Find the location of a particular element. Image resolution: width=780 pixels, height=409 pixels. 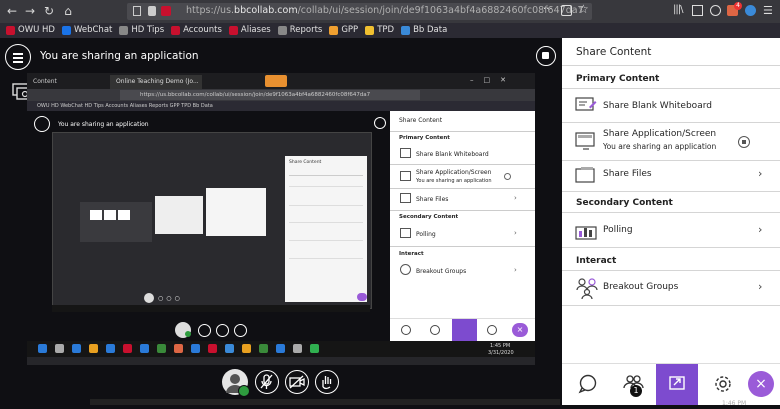

pocket-icon is located at coordinates (566, 10).